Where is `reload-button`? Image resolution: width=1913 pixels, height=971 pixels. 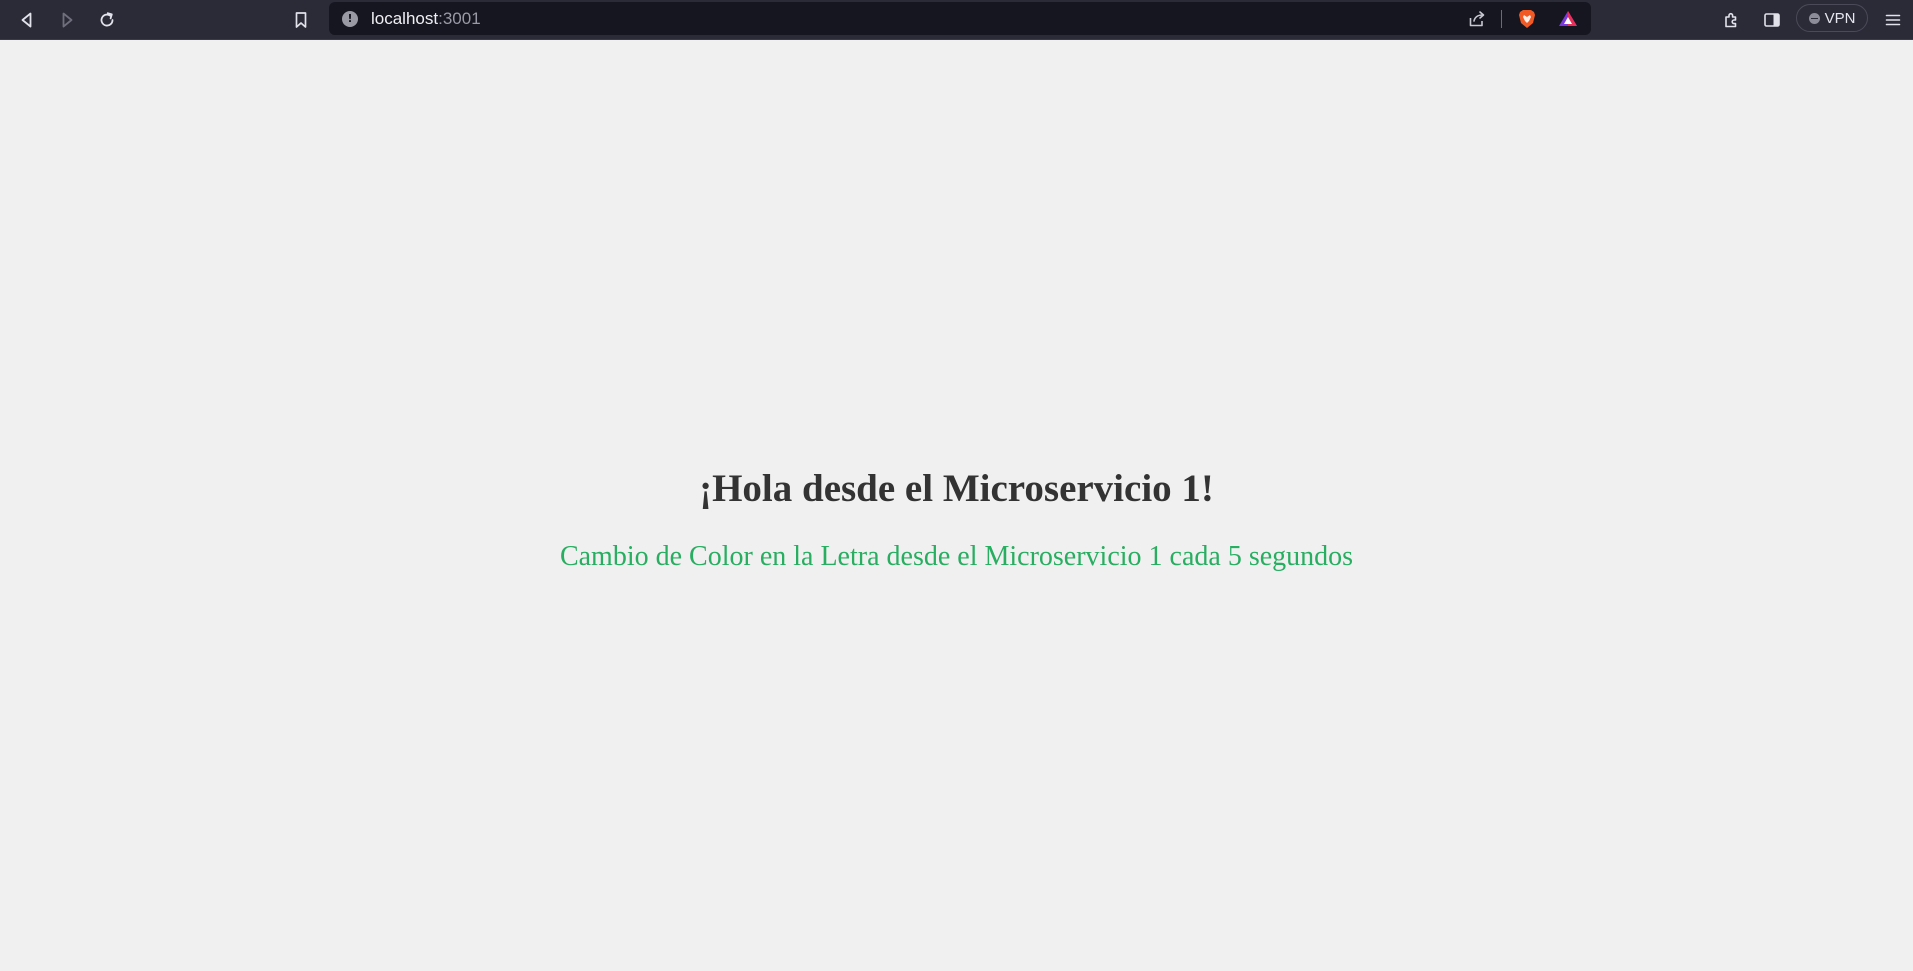 reload-button is located at coordinates (107, 20).